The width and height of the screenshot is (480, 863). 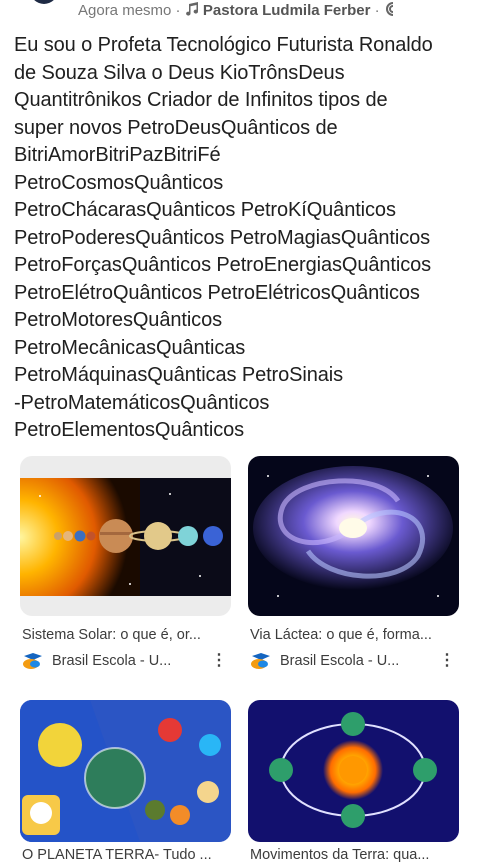 What do you see at coordinates (353, 536) in the screenshot?
I see `milky-way-image` at bounding box center [353, 536].